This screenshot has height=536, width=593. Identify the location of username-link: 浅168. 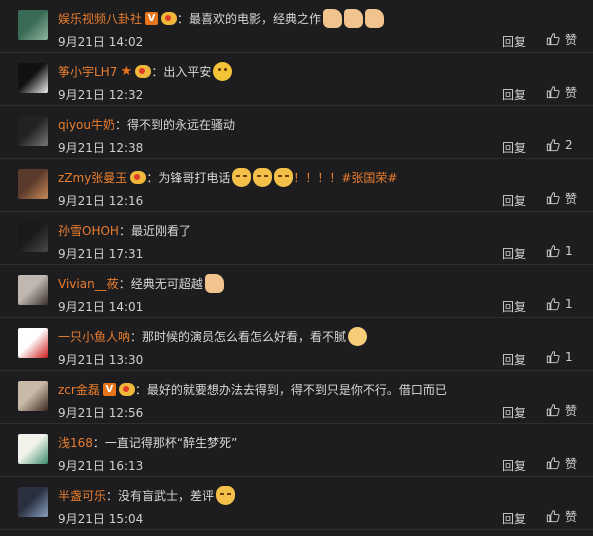
(75, 442).